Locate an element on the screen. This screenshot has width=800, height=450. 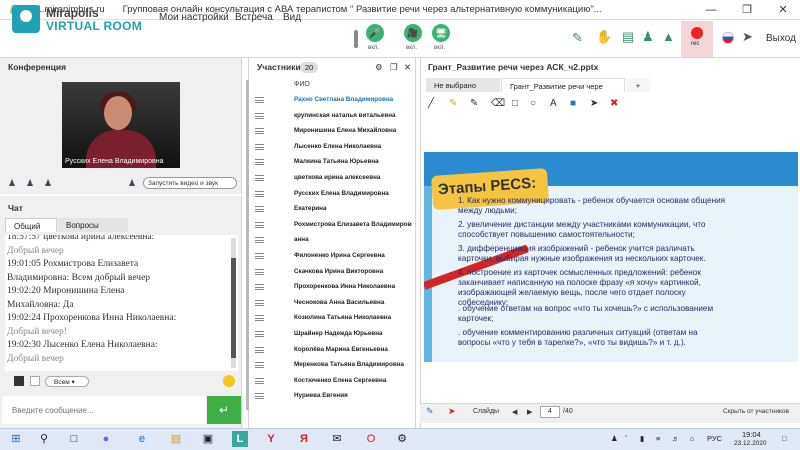
file-explorer-icon: ▤ is located at coordinates (176, 439).